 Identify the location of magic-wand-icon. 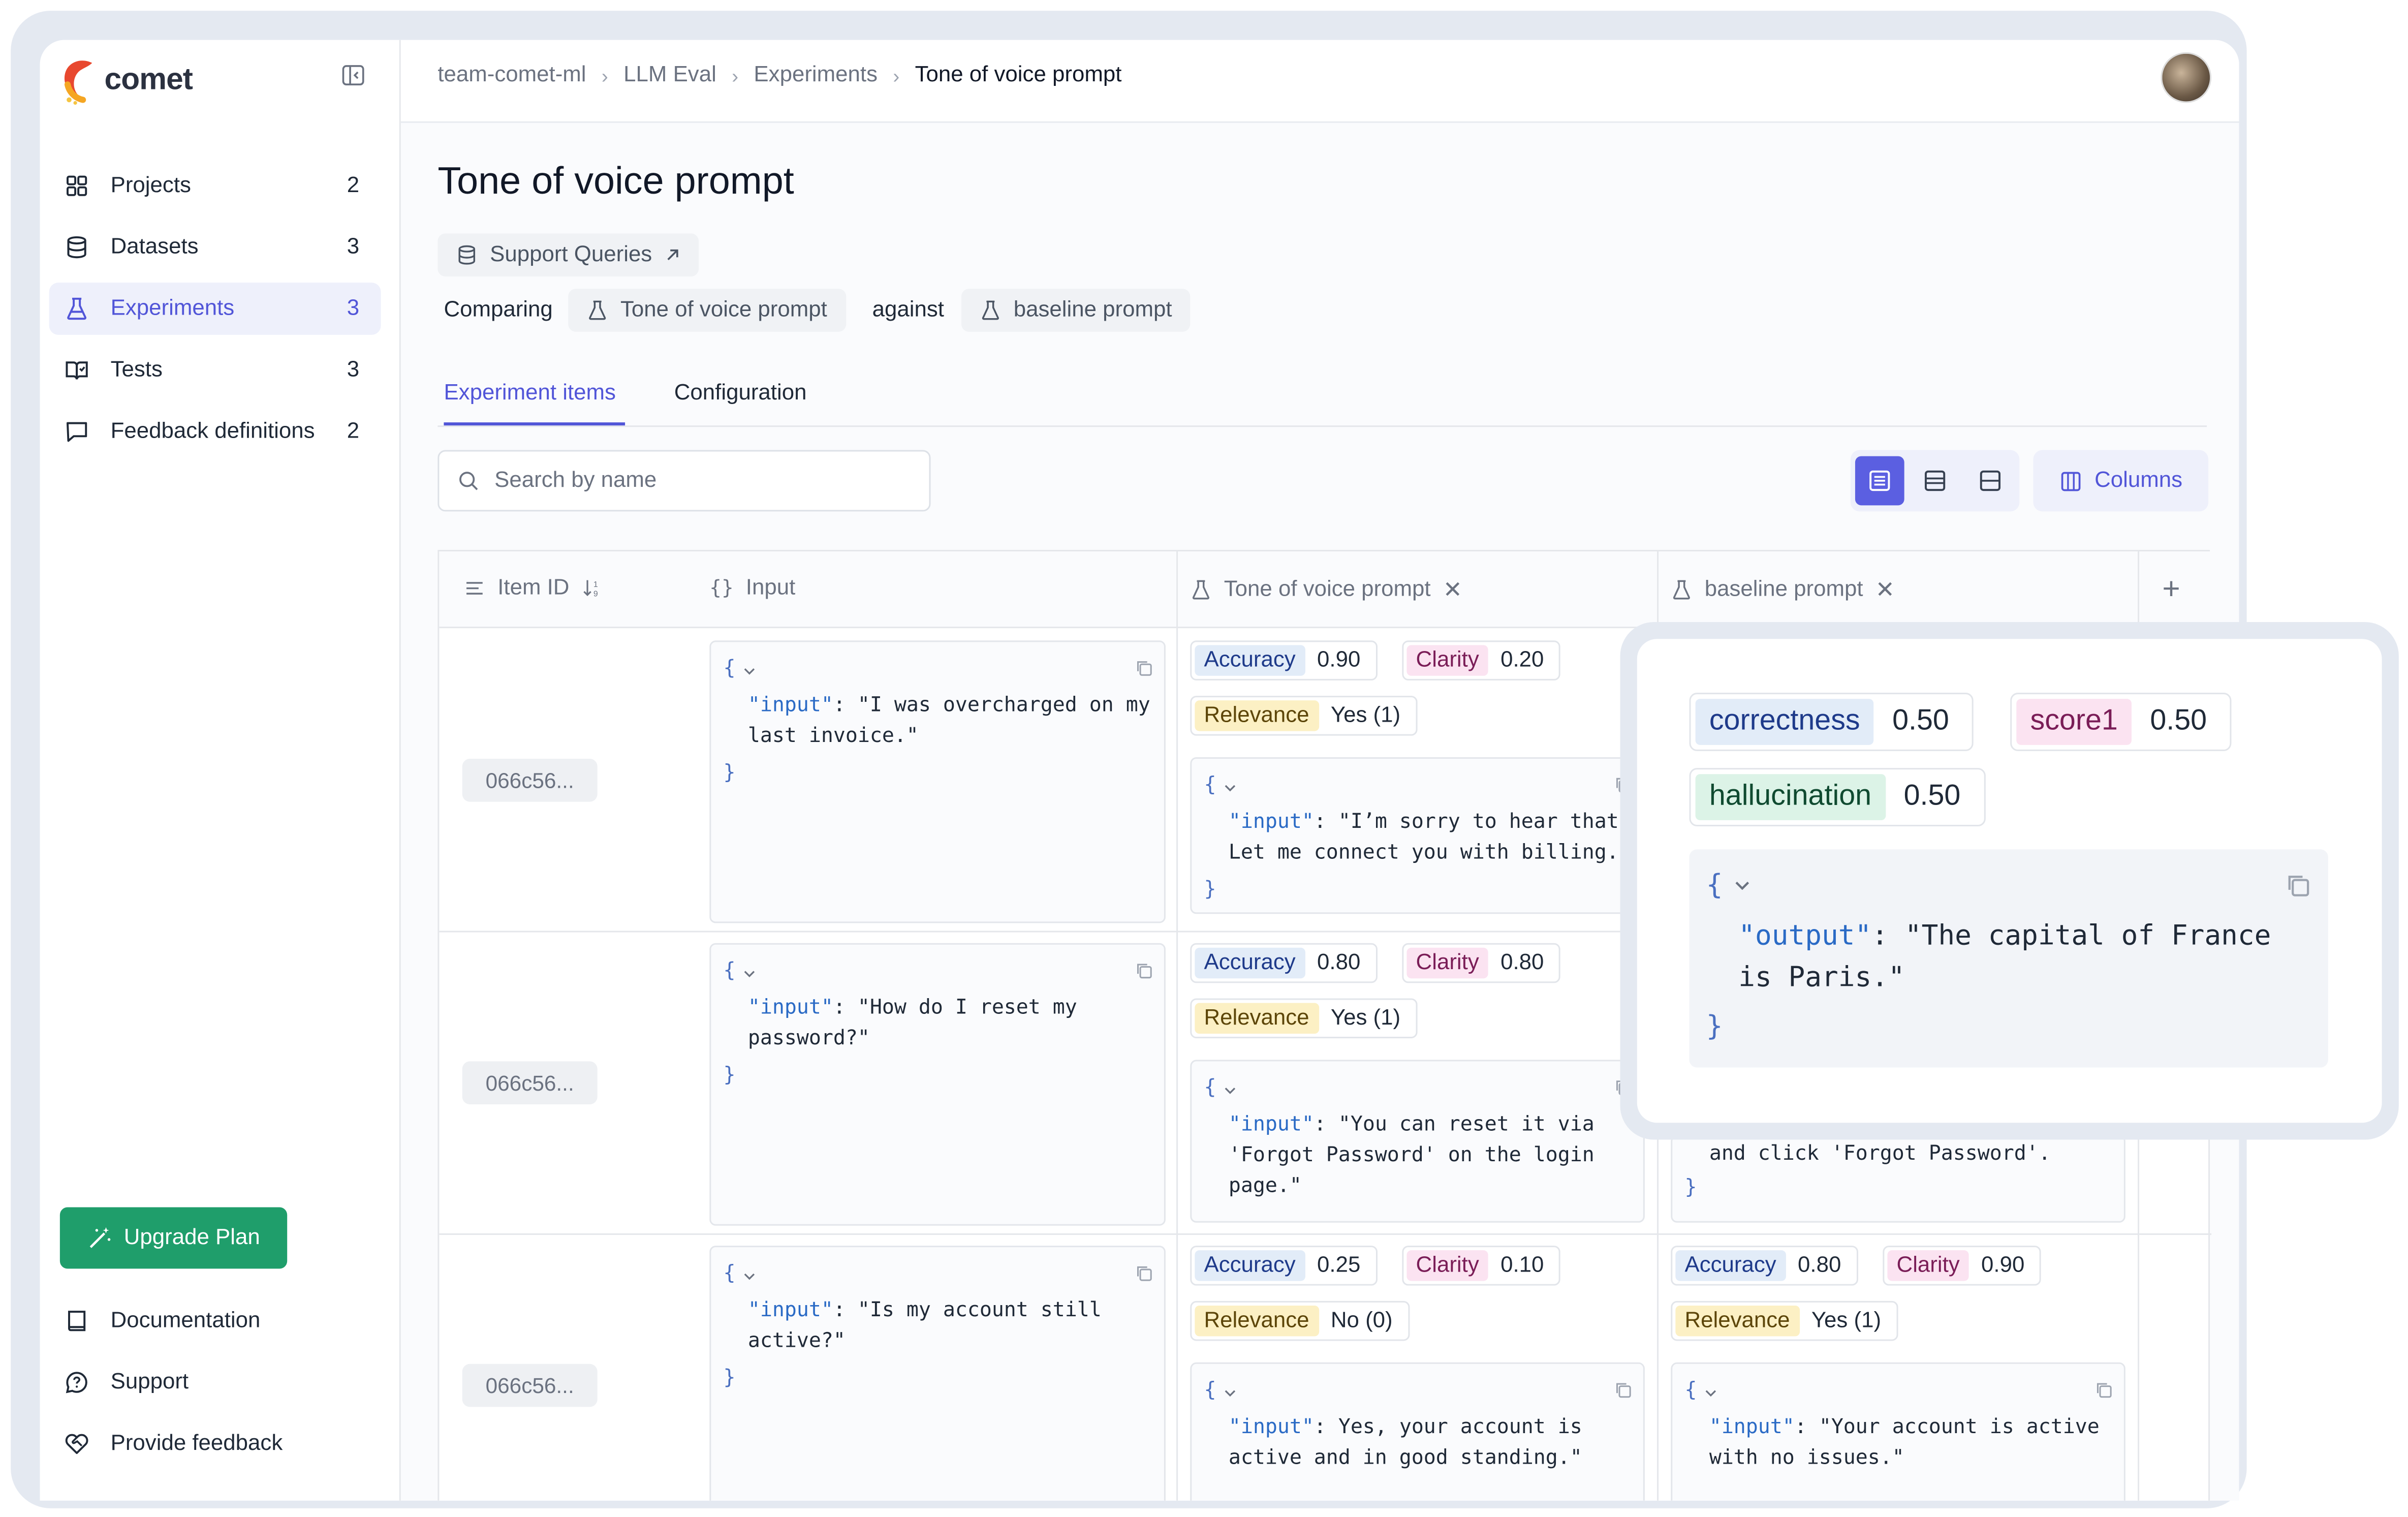
(99, 1237).